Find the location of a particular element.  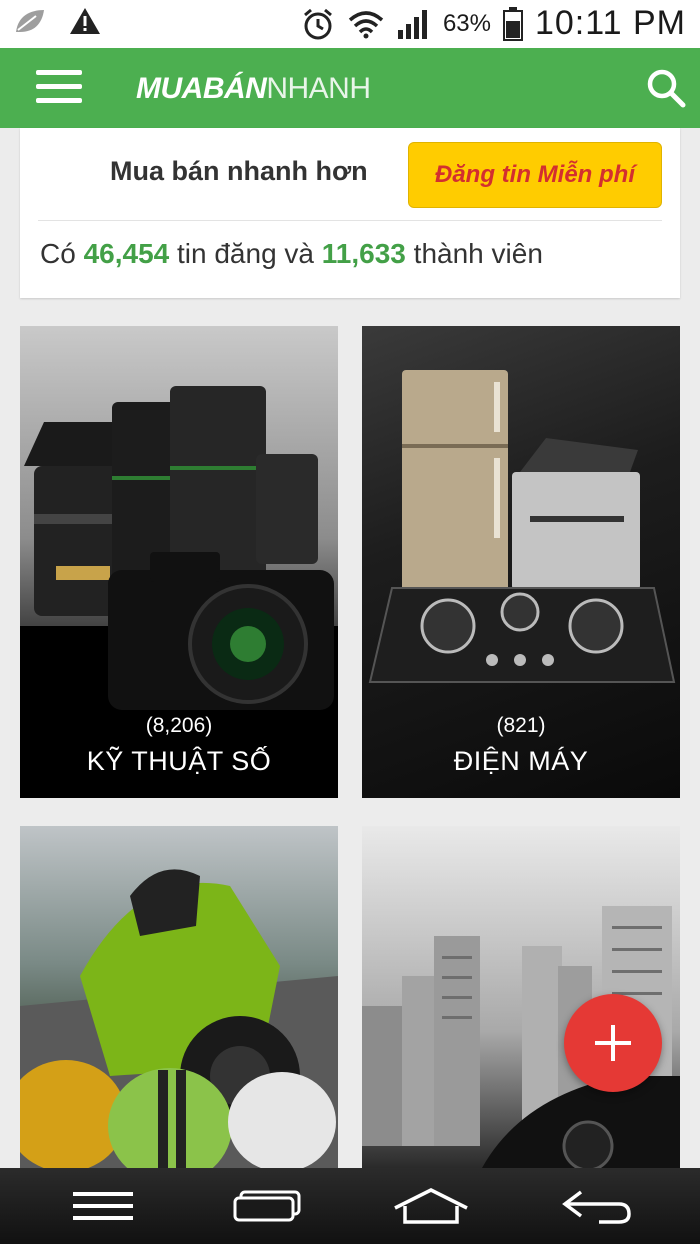

recent-apps-icon is located at coordinates (267, 1206).